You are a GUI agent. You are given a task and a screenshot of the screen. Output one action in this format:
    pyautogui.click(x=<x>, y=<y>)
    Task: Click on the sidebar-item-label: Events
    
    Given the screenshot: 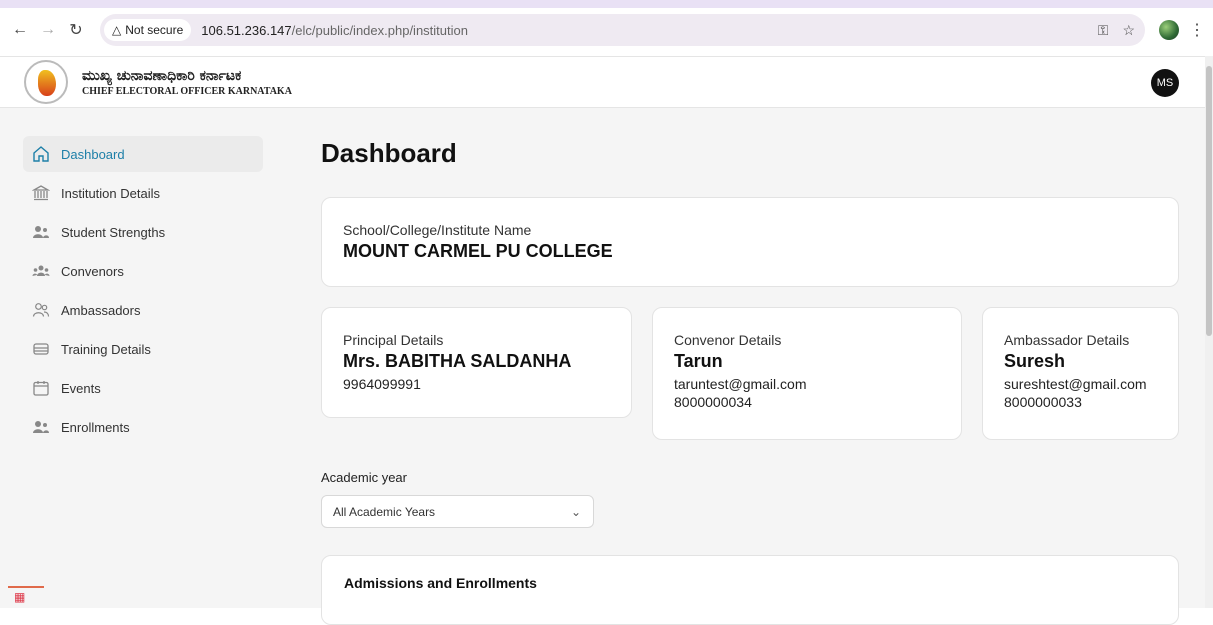 What is the action you would take?
    pyautogui.click(x=81, y=388)
    